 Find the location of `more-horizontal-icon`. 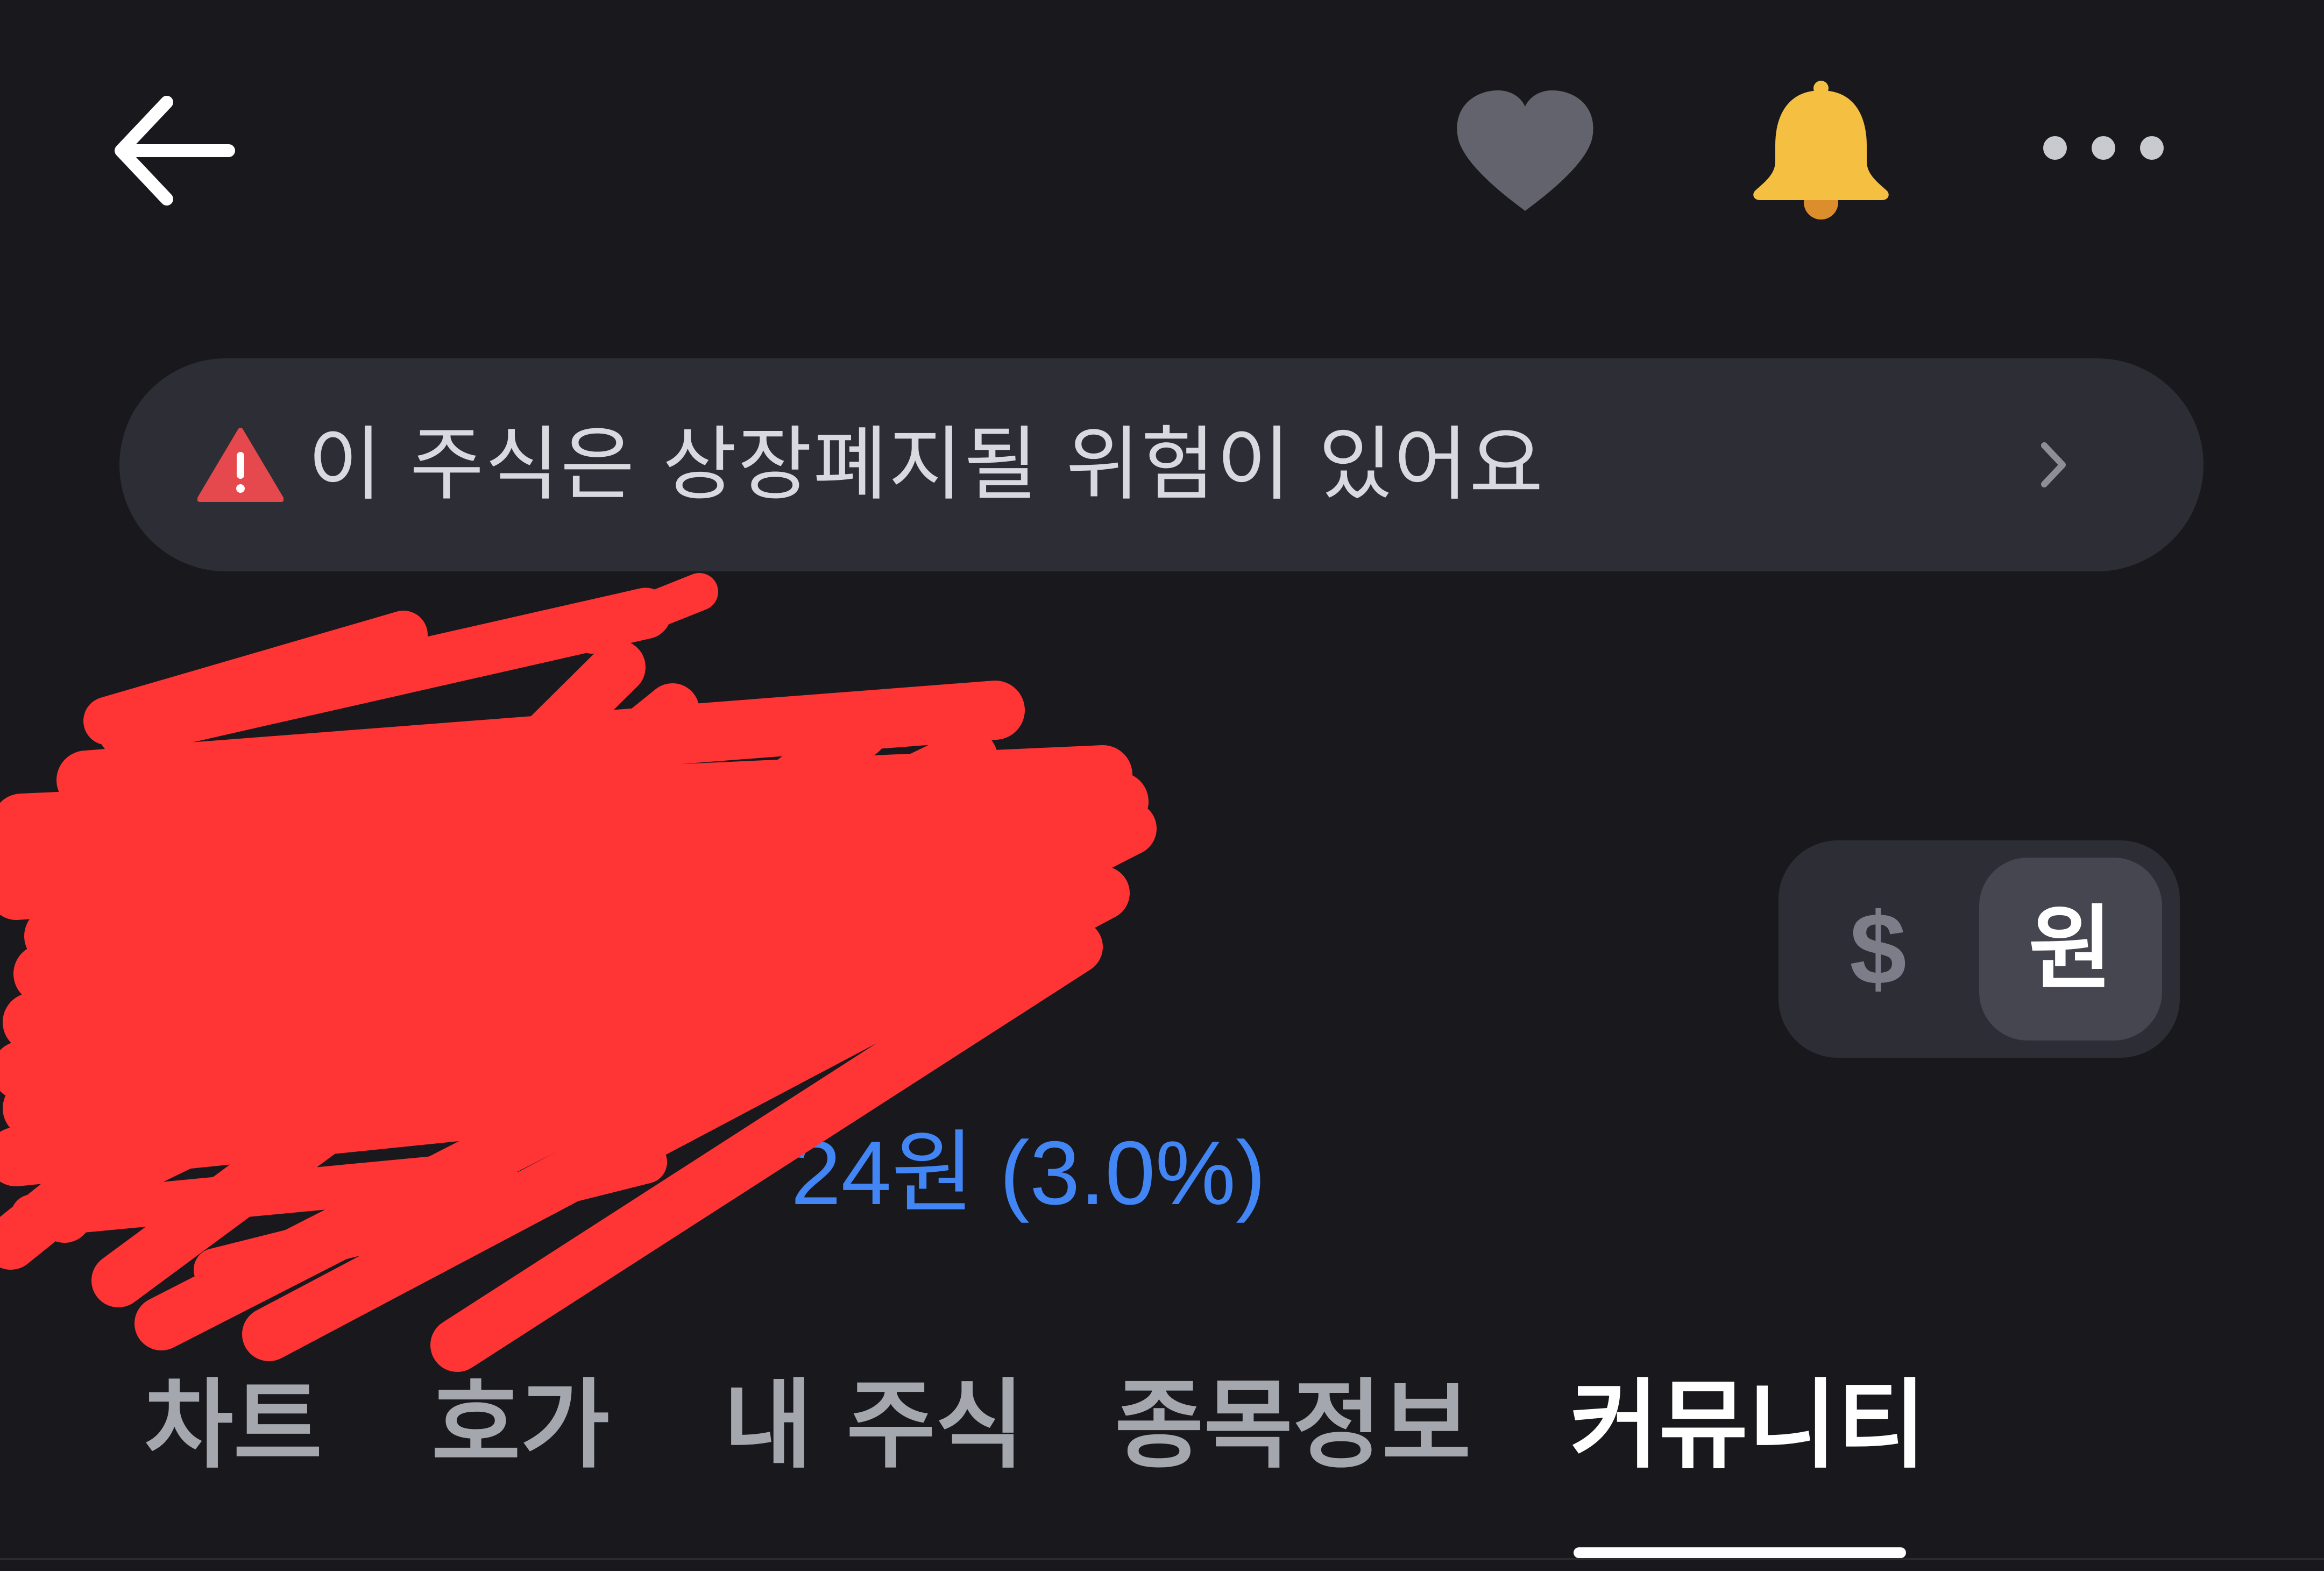

more-horizontal-icon is located at coordinates (2103, 148).